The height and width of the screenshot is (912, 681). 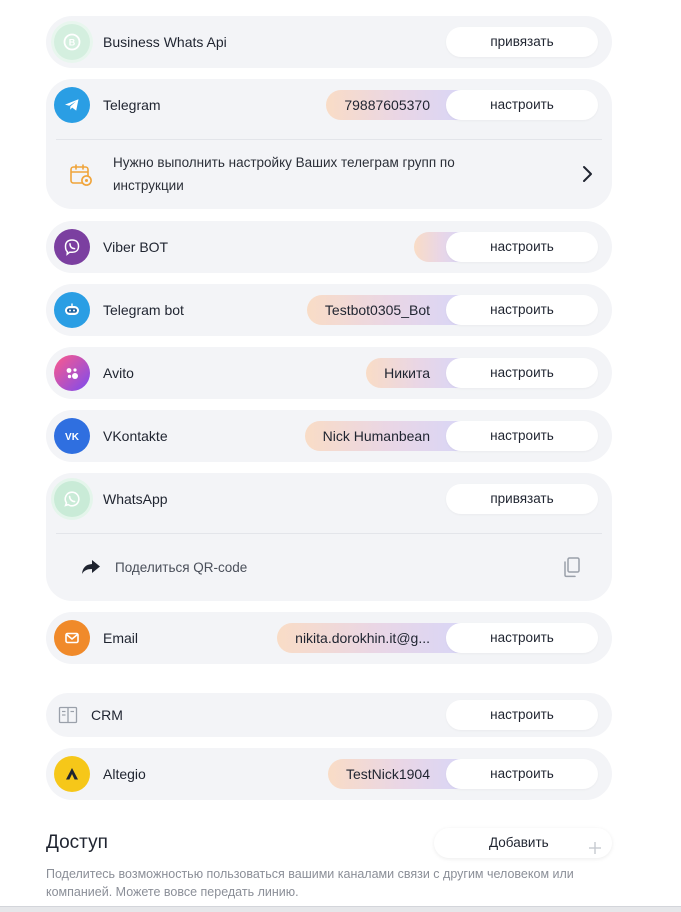 I want to click on channel-row: Email nikita.dorokhin.it@g... настроить, so click(x=329, y=638).